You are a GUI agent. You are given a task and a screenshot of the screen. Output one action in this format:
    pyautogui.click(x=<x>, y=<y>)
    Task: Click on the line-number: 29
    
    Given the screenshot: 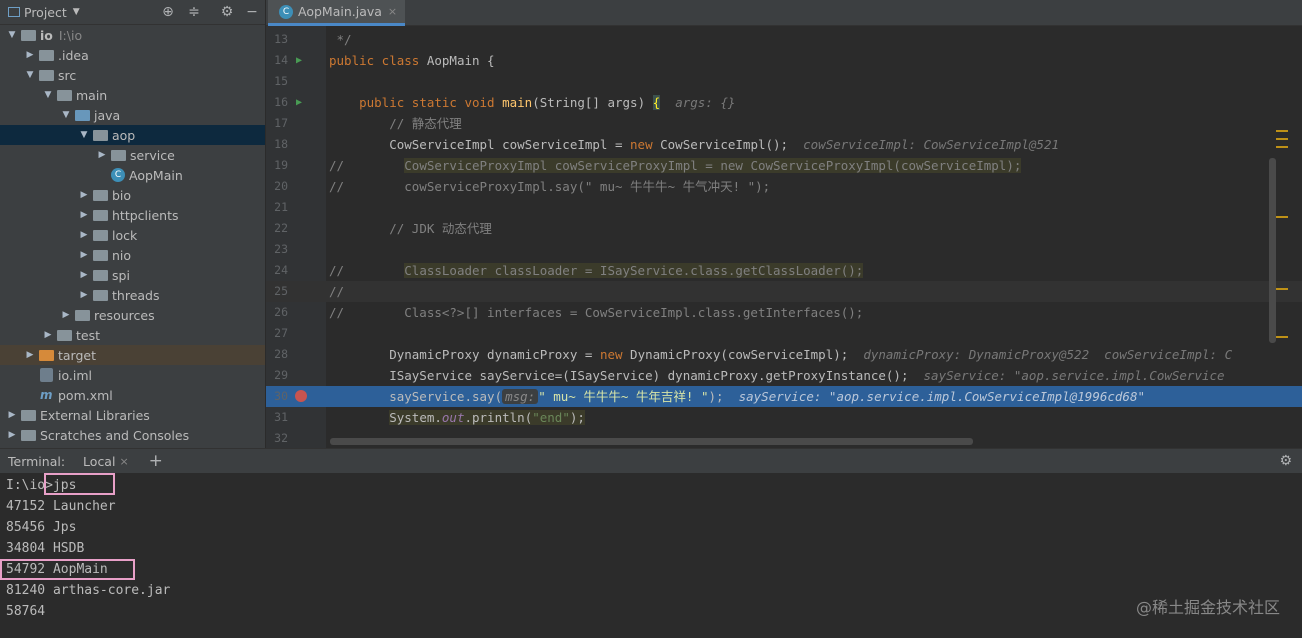 What is the action you would take?
    pyautogui.click(x=277, y=375)
    